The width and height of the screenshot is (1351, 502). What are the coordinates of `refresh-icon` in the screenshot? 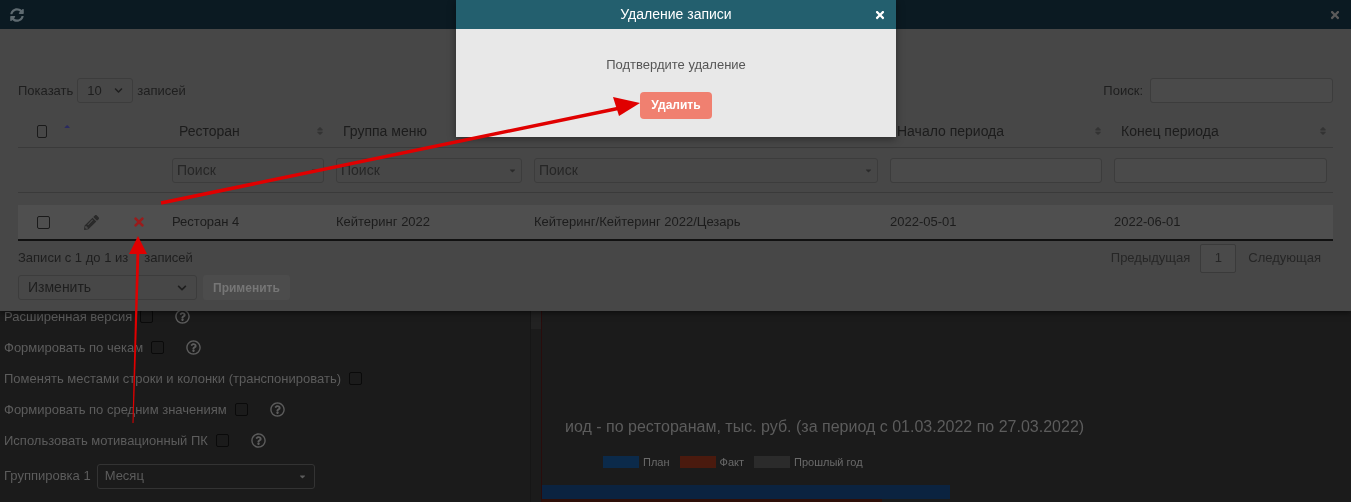 It's located at (17, 14).